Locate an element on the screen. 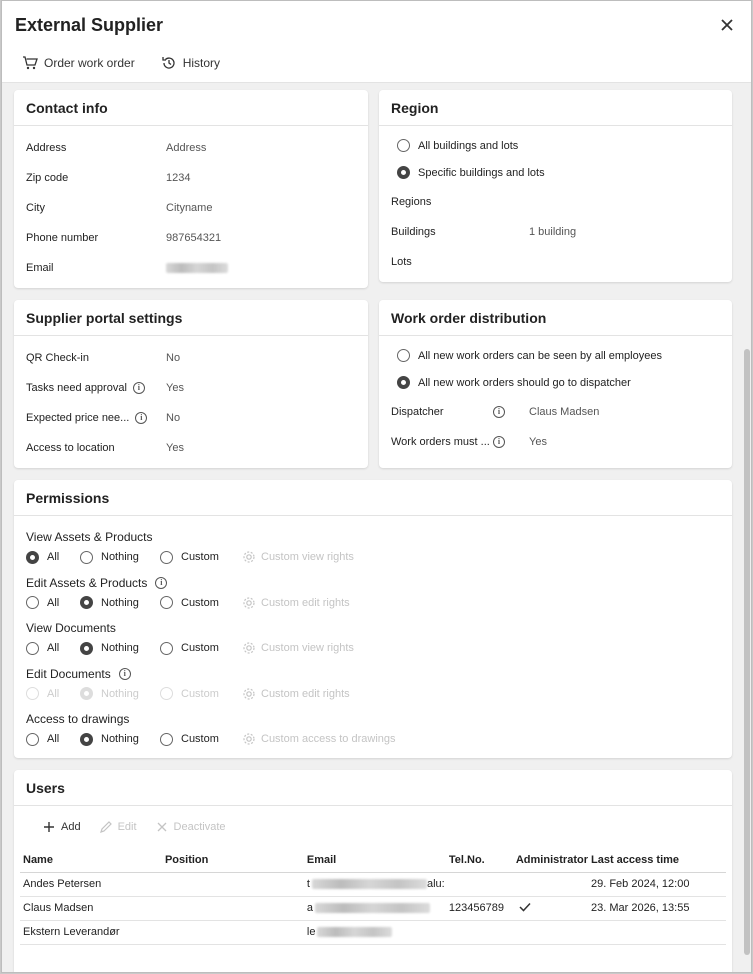 The width and height of the screenshot is (753, 974). pencil-icon is located at coordinates (105, 827).